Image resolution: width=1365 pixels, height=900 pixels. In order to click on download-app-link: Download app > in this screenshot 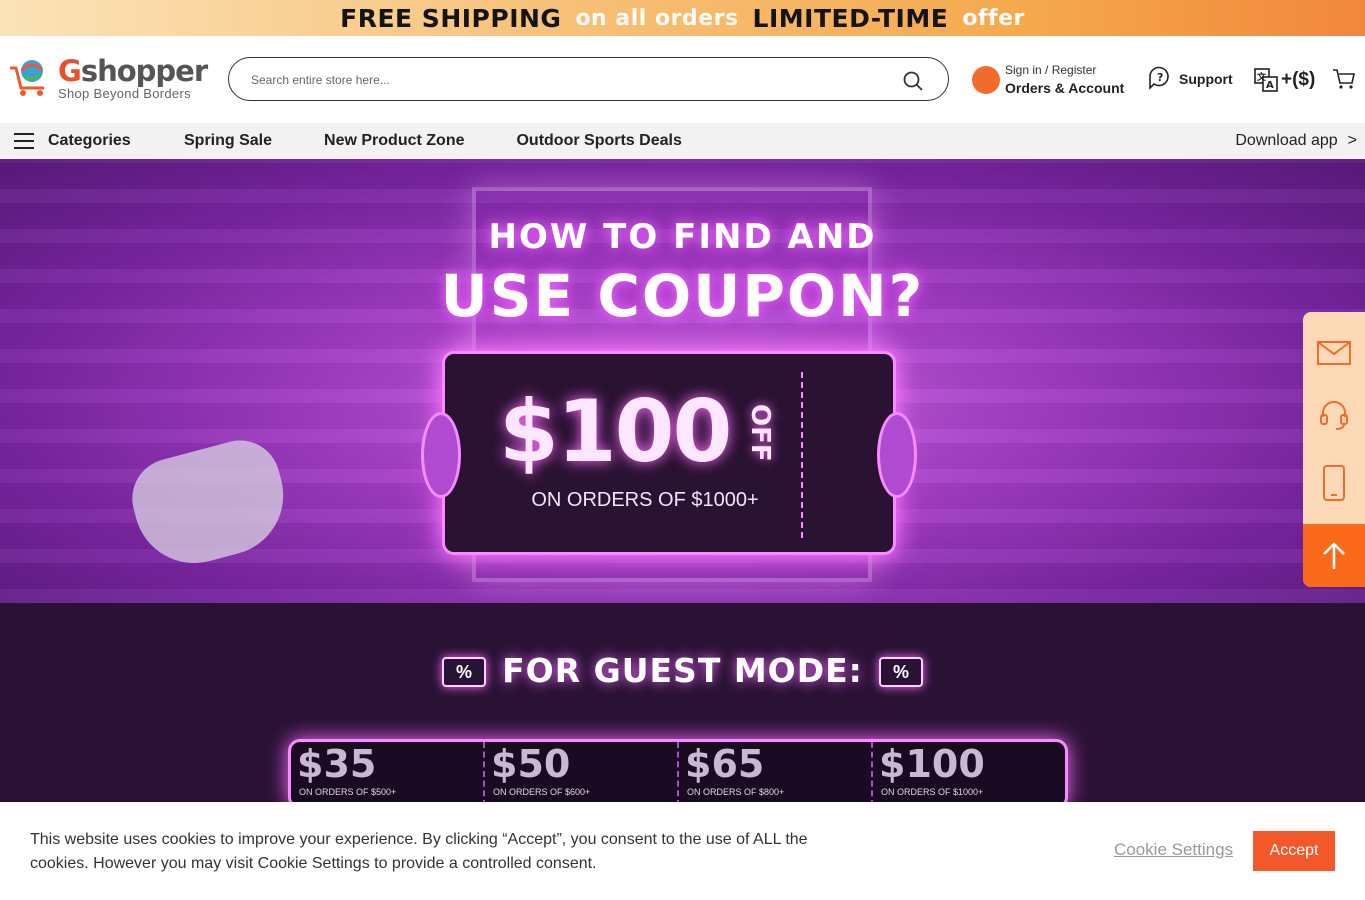, I will do `click(1296, 141)`.